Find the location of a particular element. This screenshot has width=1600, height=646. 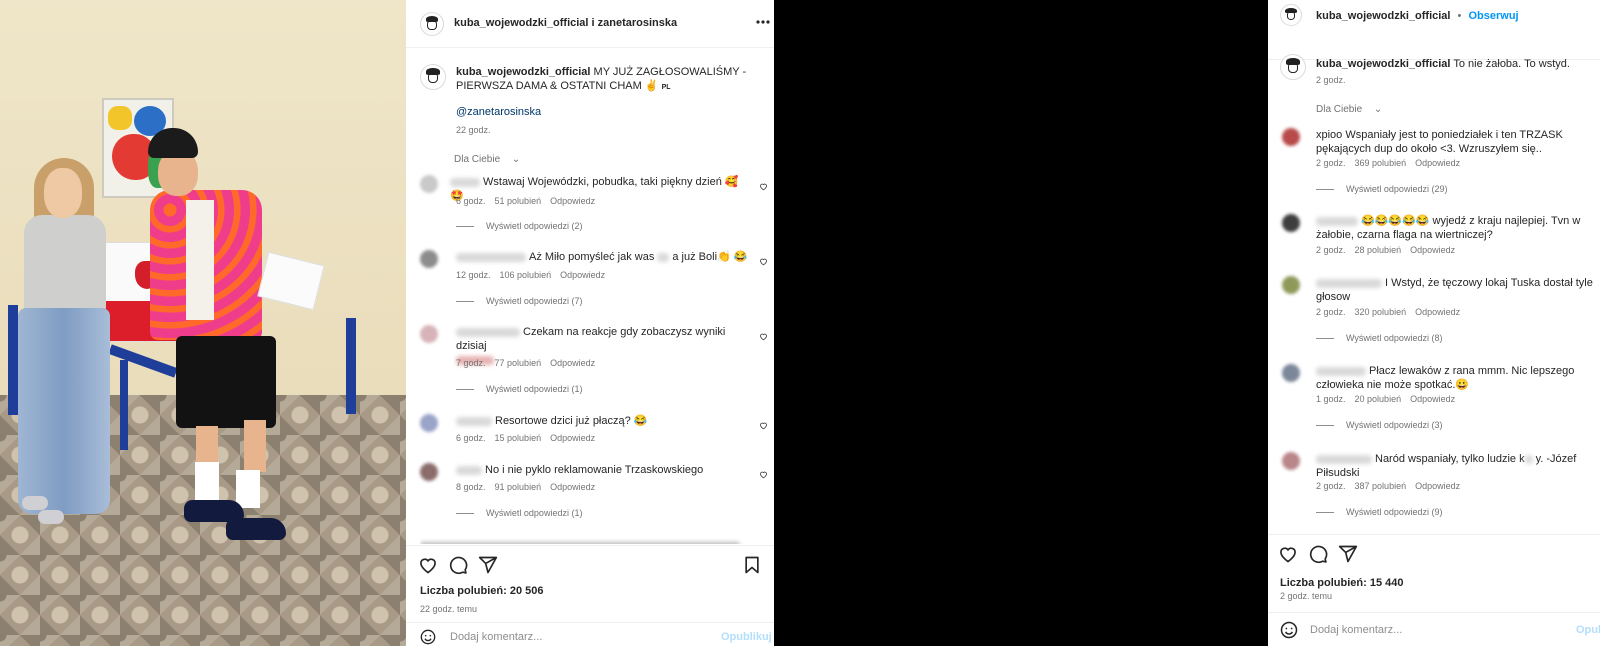

view-replies: Wyświetl odpowiedzi (29) is located at coordinates (1381, 189).